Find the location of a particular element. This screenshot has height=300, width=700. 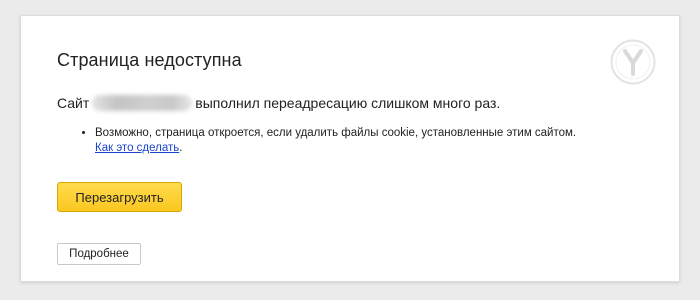

reload-button: Перезагрузить is located at coordinates (119, 197).